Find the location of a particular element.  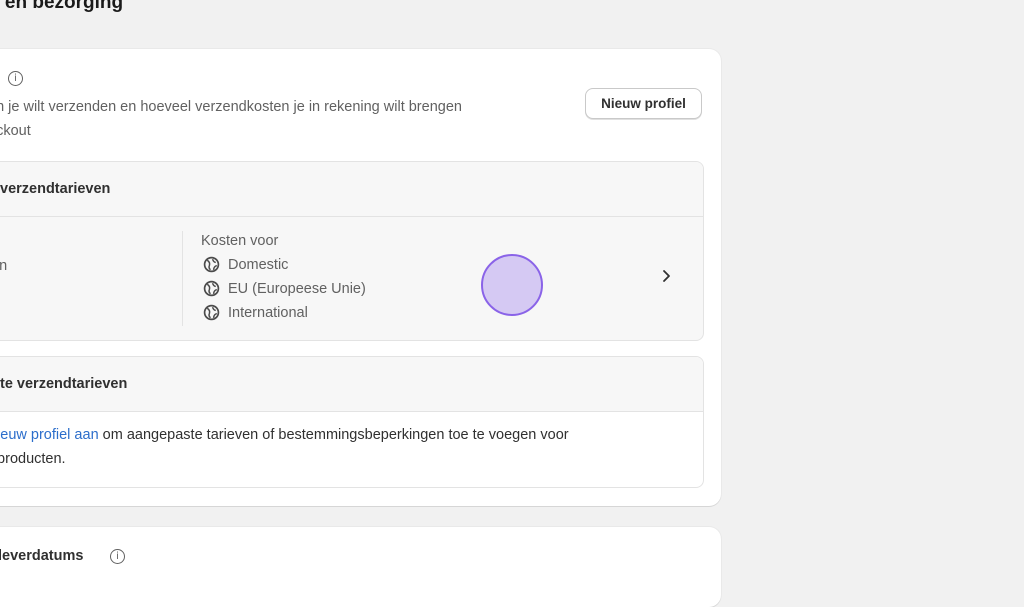

zone-international: International is located at coordinates (255, 312).